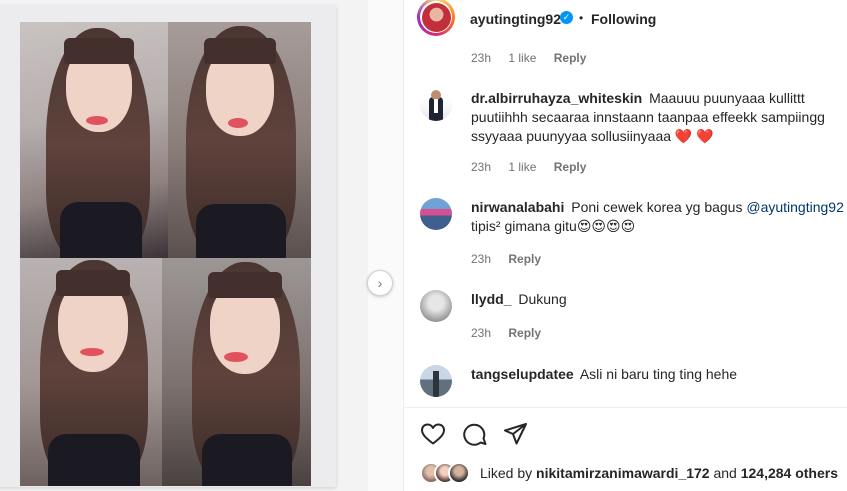 The image size is (847, 491). I want to click on likes-count: 124,284 others, so click(789, 473).